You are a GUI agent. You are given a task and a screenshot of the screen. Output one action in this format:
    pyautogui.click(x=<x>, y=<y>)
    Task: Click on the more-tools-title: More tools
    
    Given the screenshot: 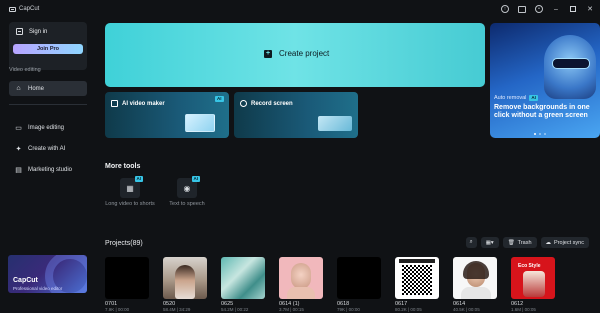 What is the action you would take?
    pyautogui.click(x=123, y=166)
    